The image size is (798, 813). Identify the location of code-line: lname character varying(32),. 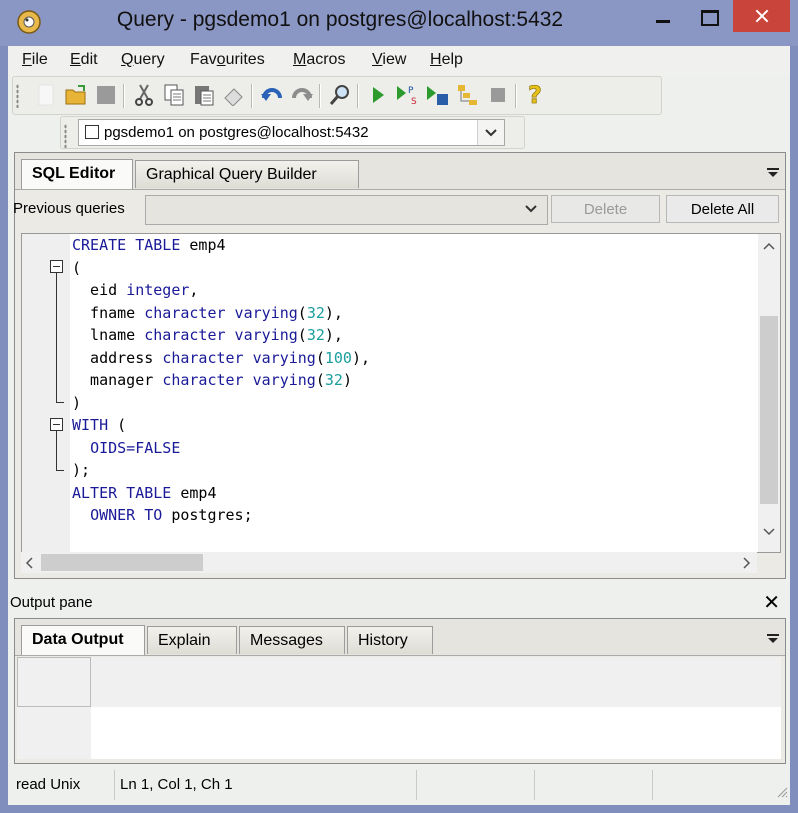
(207, 335).